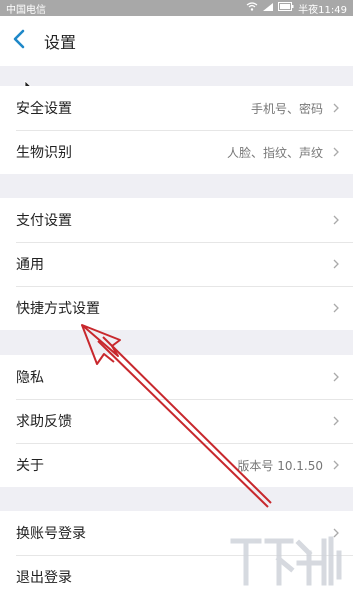 This screenshot has height=599, width=353. Describe the element at coordinates (286, 8) in the screenshot. I see `battery-icon` at that location.